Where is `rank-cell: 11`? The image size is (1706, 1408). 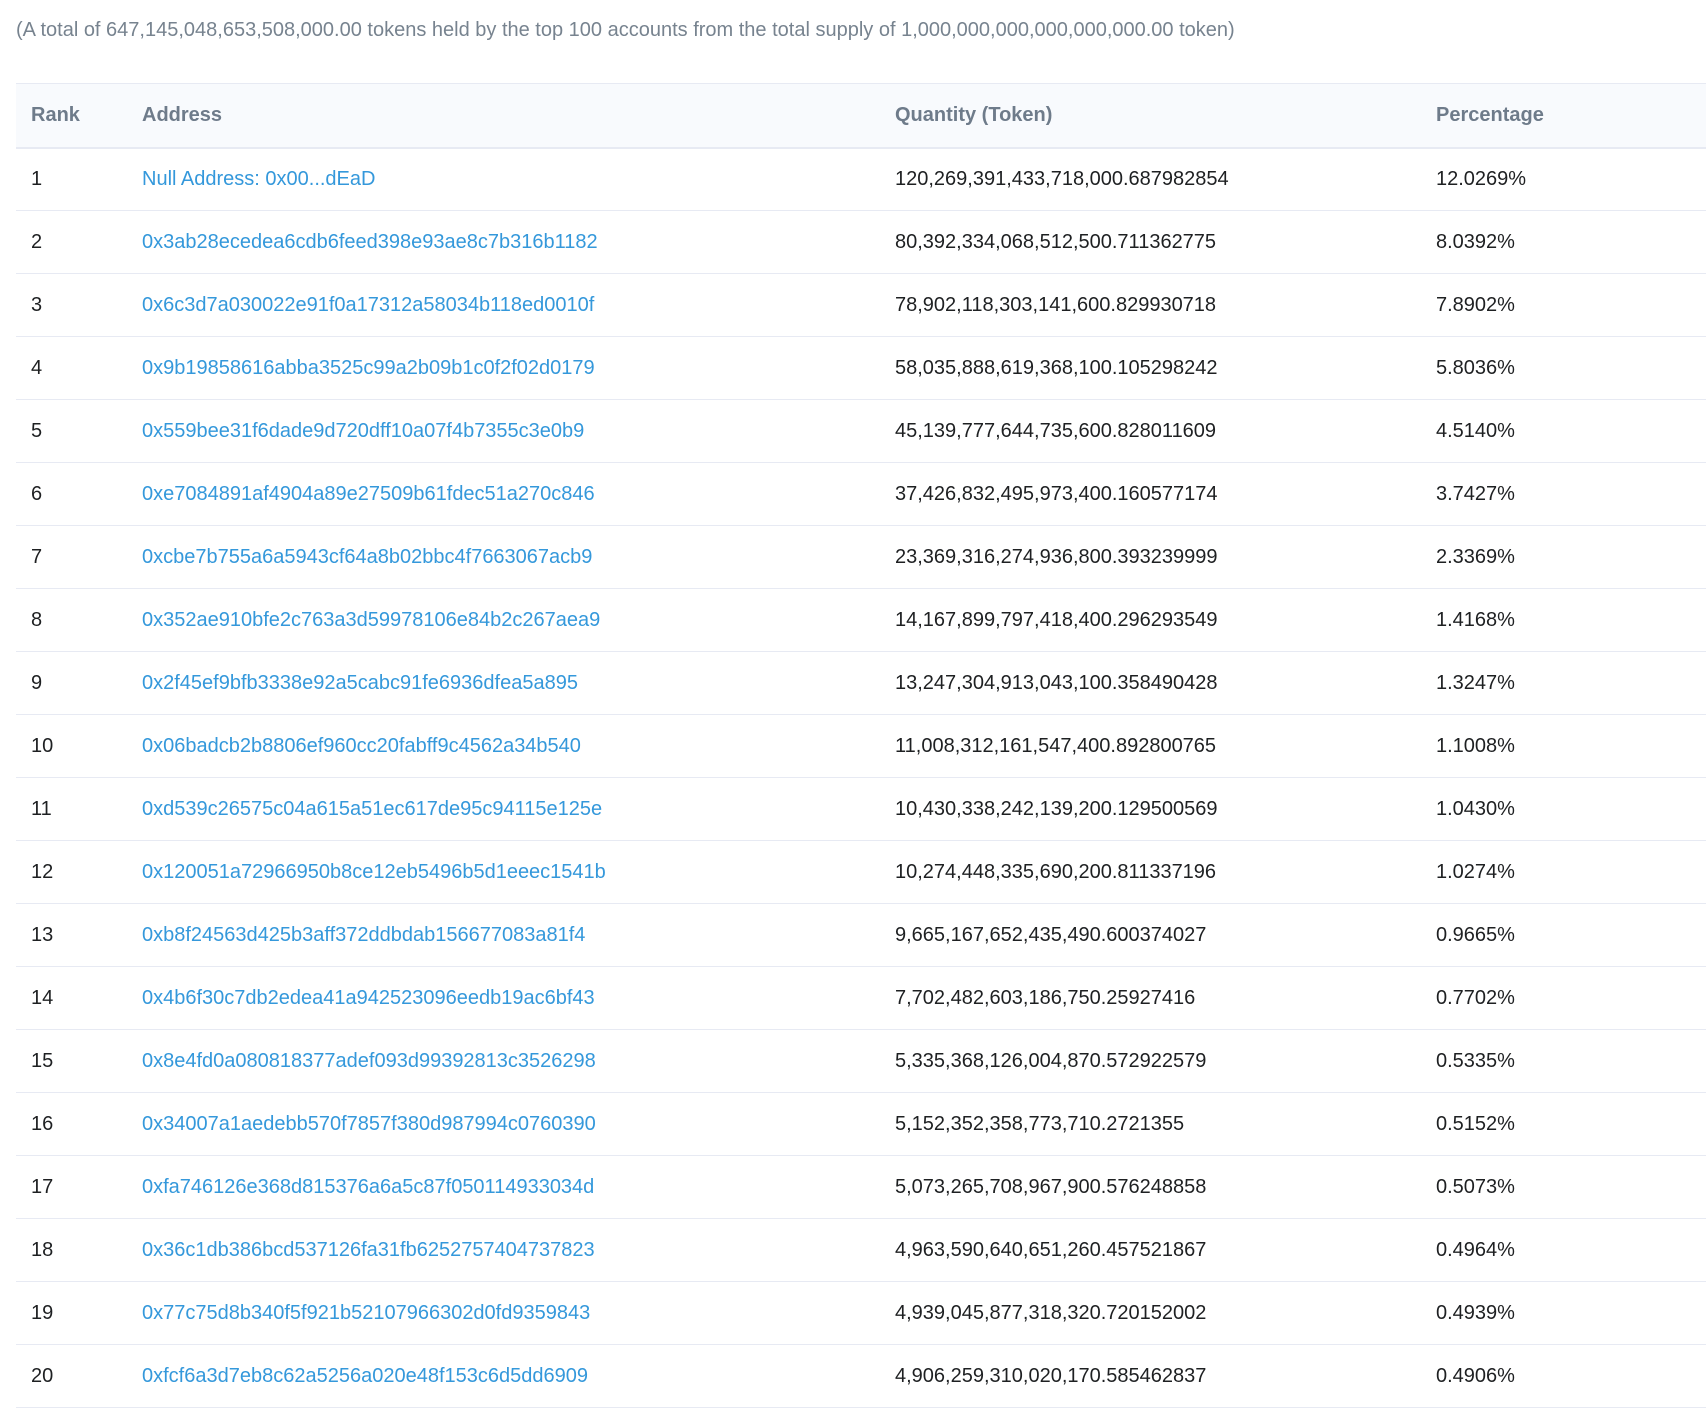
rank-cell: 11 is located at coordinates (41, 808).